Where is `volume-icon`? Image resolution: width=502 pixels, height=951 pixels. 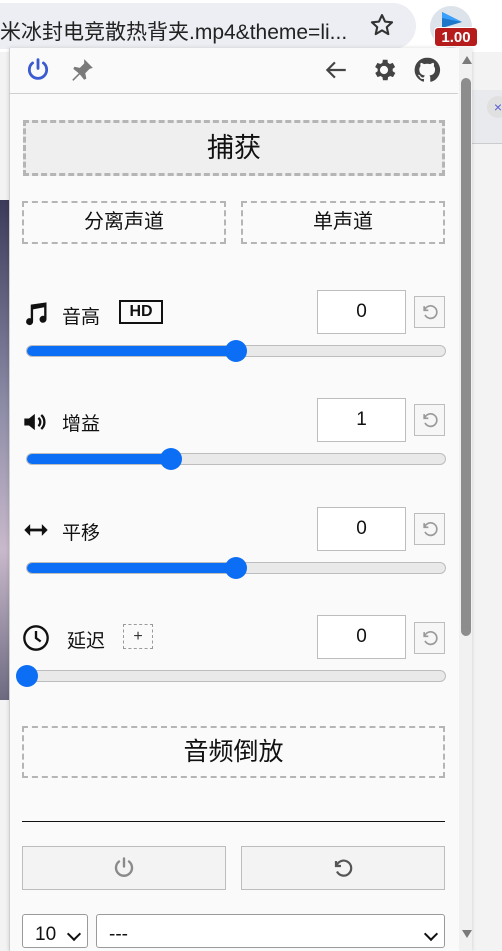
volume-icon is located at coordinates (36, 422).